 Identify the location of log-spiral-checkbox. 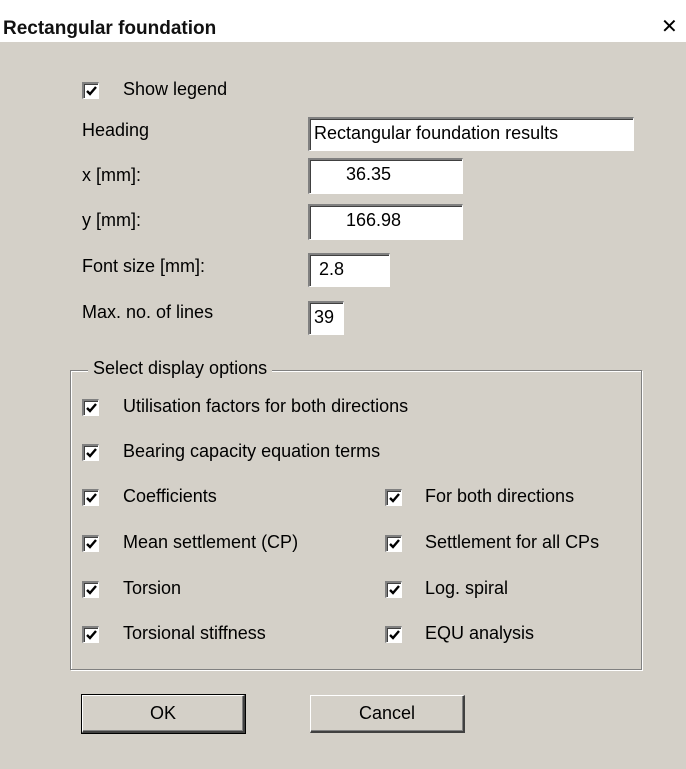
(393, 589).